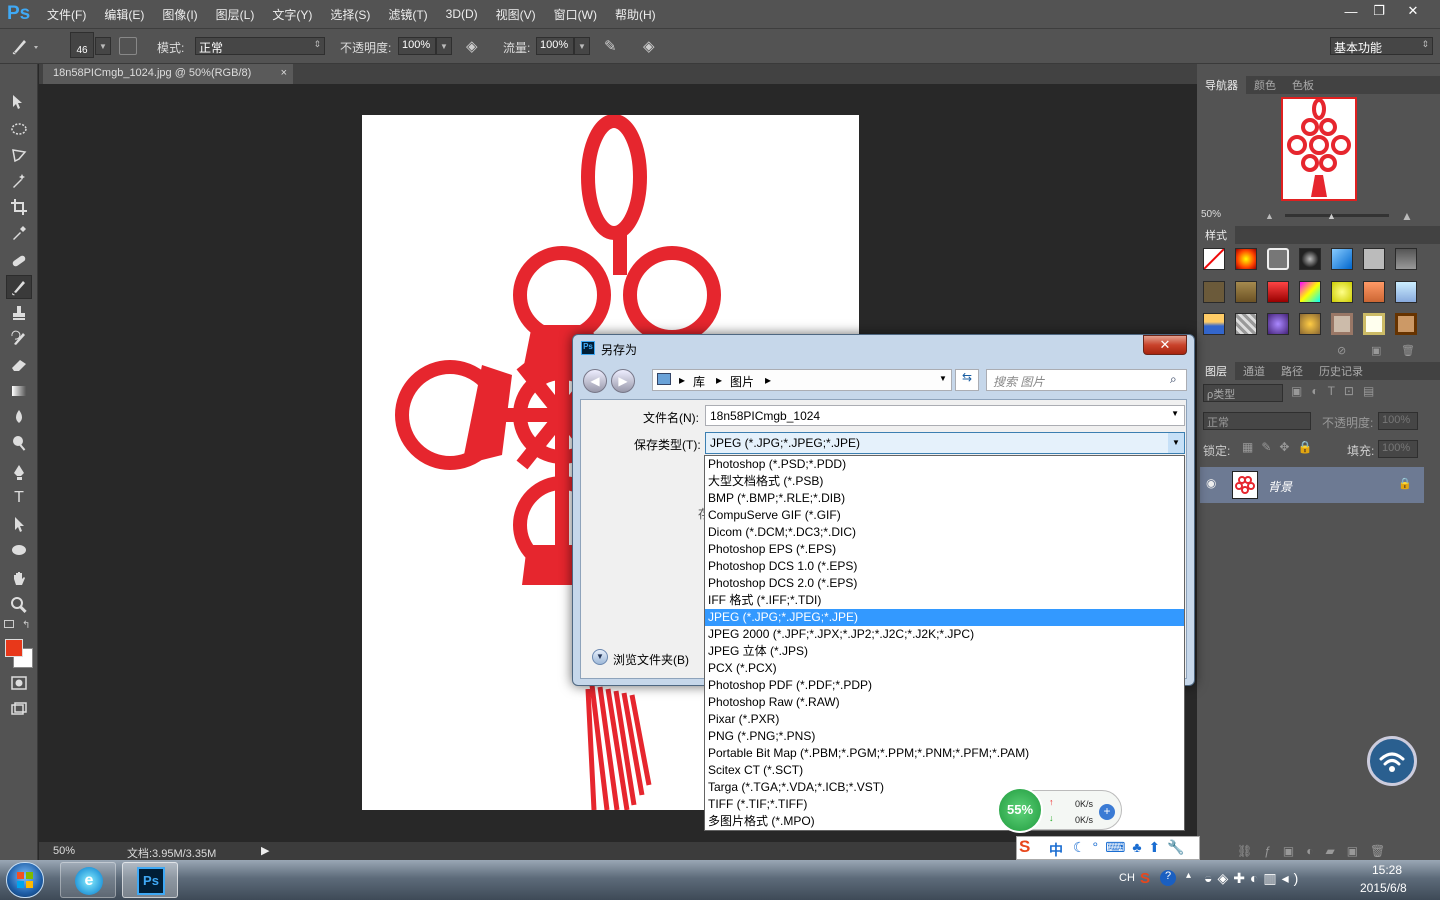 This screenshot has width=1440, height=900. I want to click on save-type-option: Photoshop DCS 2.0 (*.EPS), so click(944, 583).